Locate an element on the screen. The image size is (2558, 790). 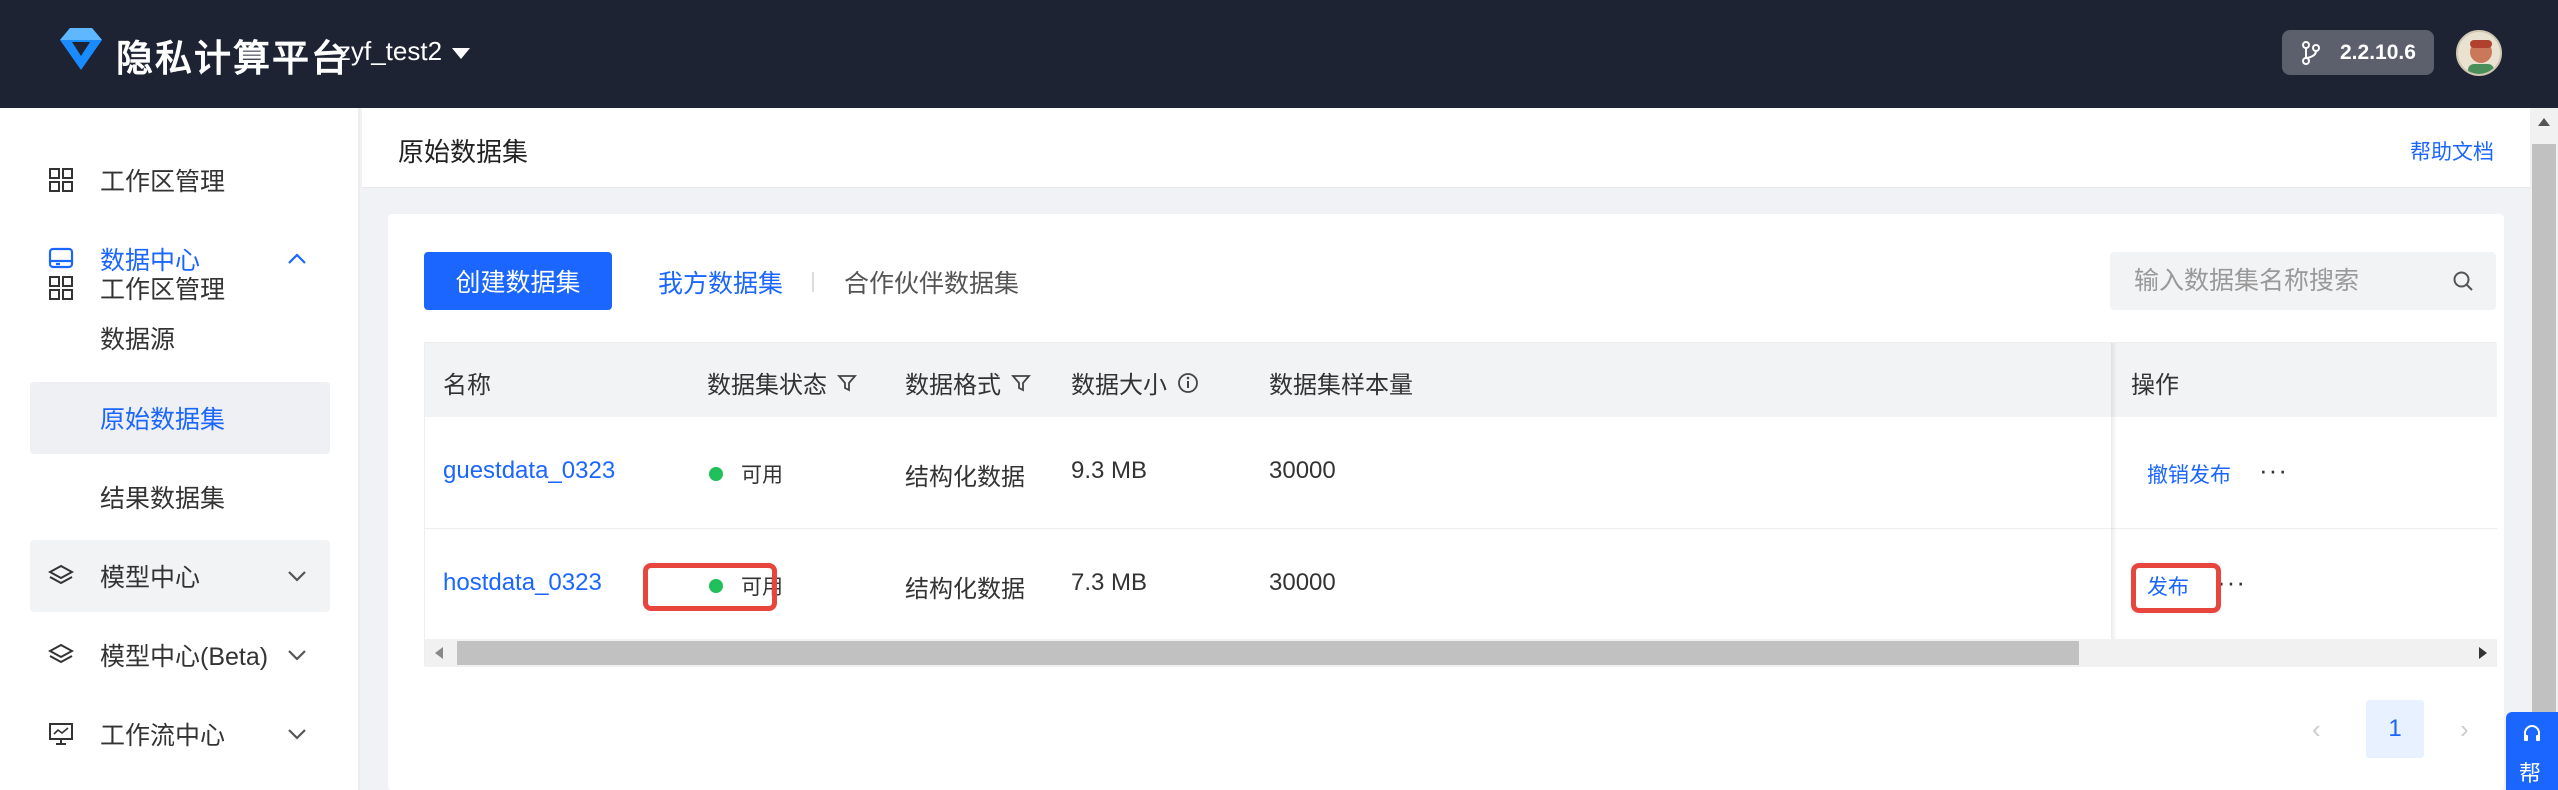
search-icon is located at coordinates (2463, 281).